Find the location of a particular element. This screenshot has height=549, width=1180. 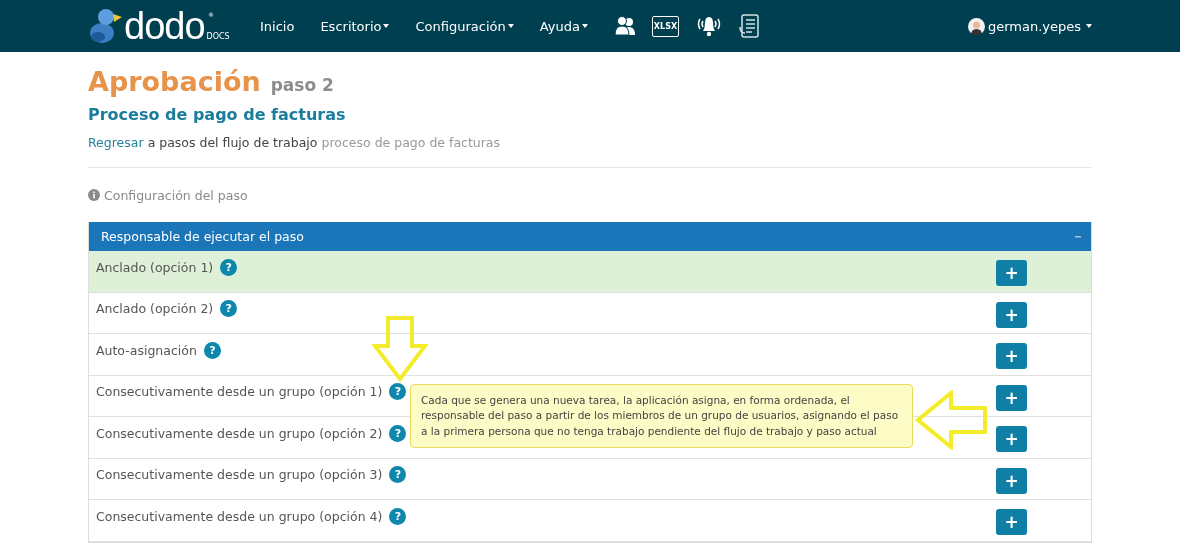

option-label: Consecutivamente desde un grupo (opción 3) is located at coordinates (239, 475).